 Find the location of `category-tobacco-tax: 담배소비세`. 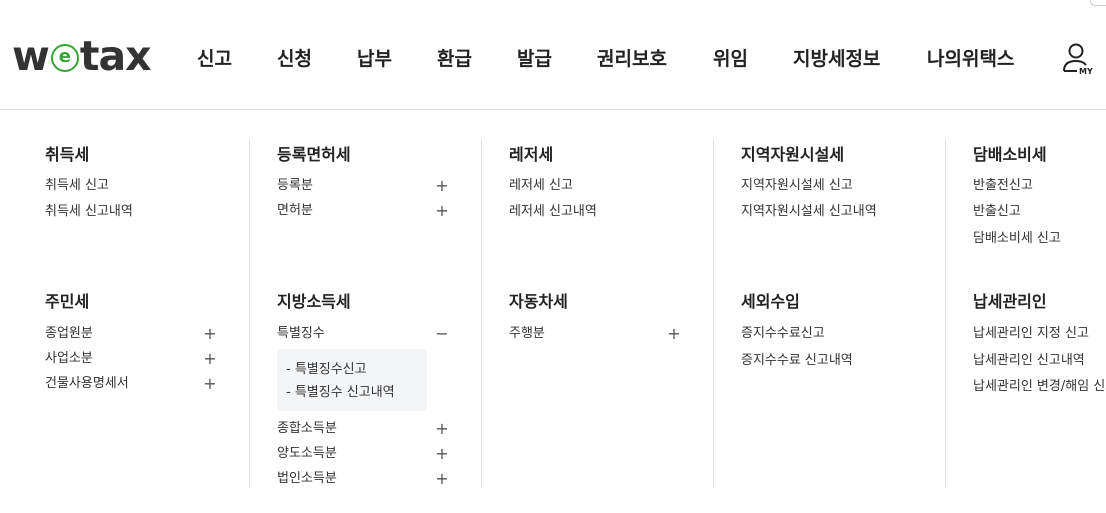

category-tobacco-tax: 담배소비세 is located at coordinates (1010, 155).